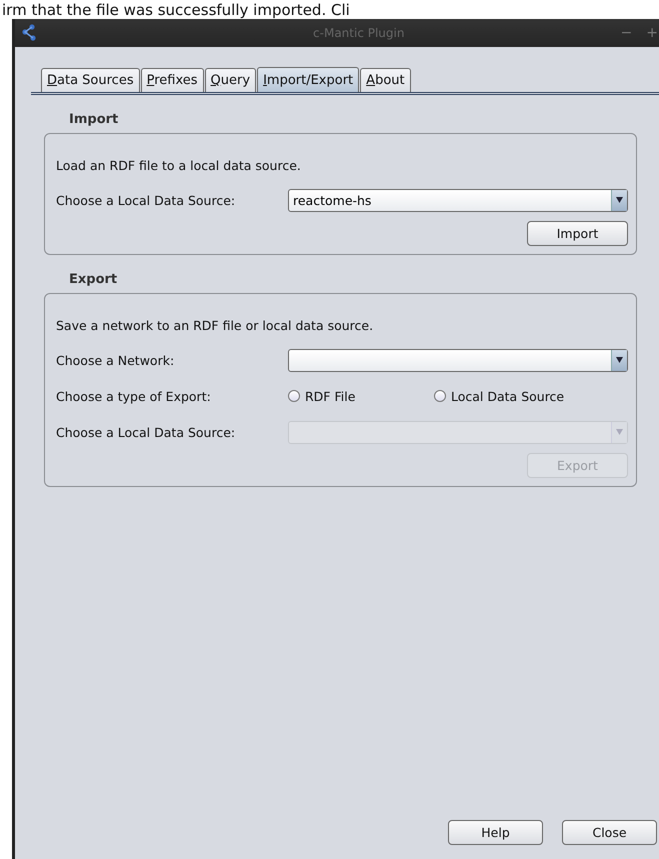 This screenshot has height=859, width=659. I want to click on section-heading: Export, so click(93, 279).